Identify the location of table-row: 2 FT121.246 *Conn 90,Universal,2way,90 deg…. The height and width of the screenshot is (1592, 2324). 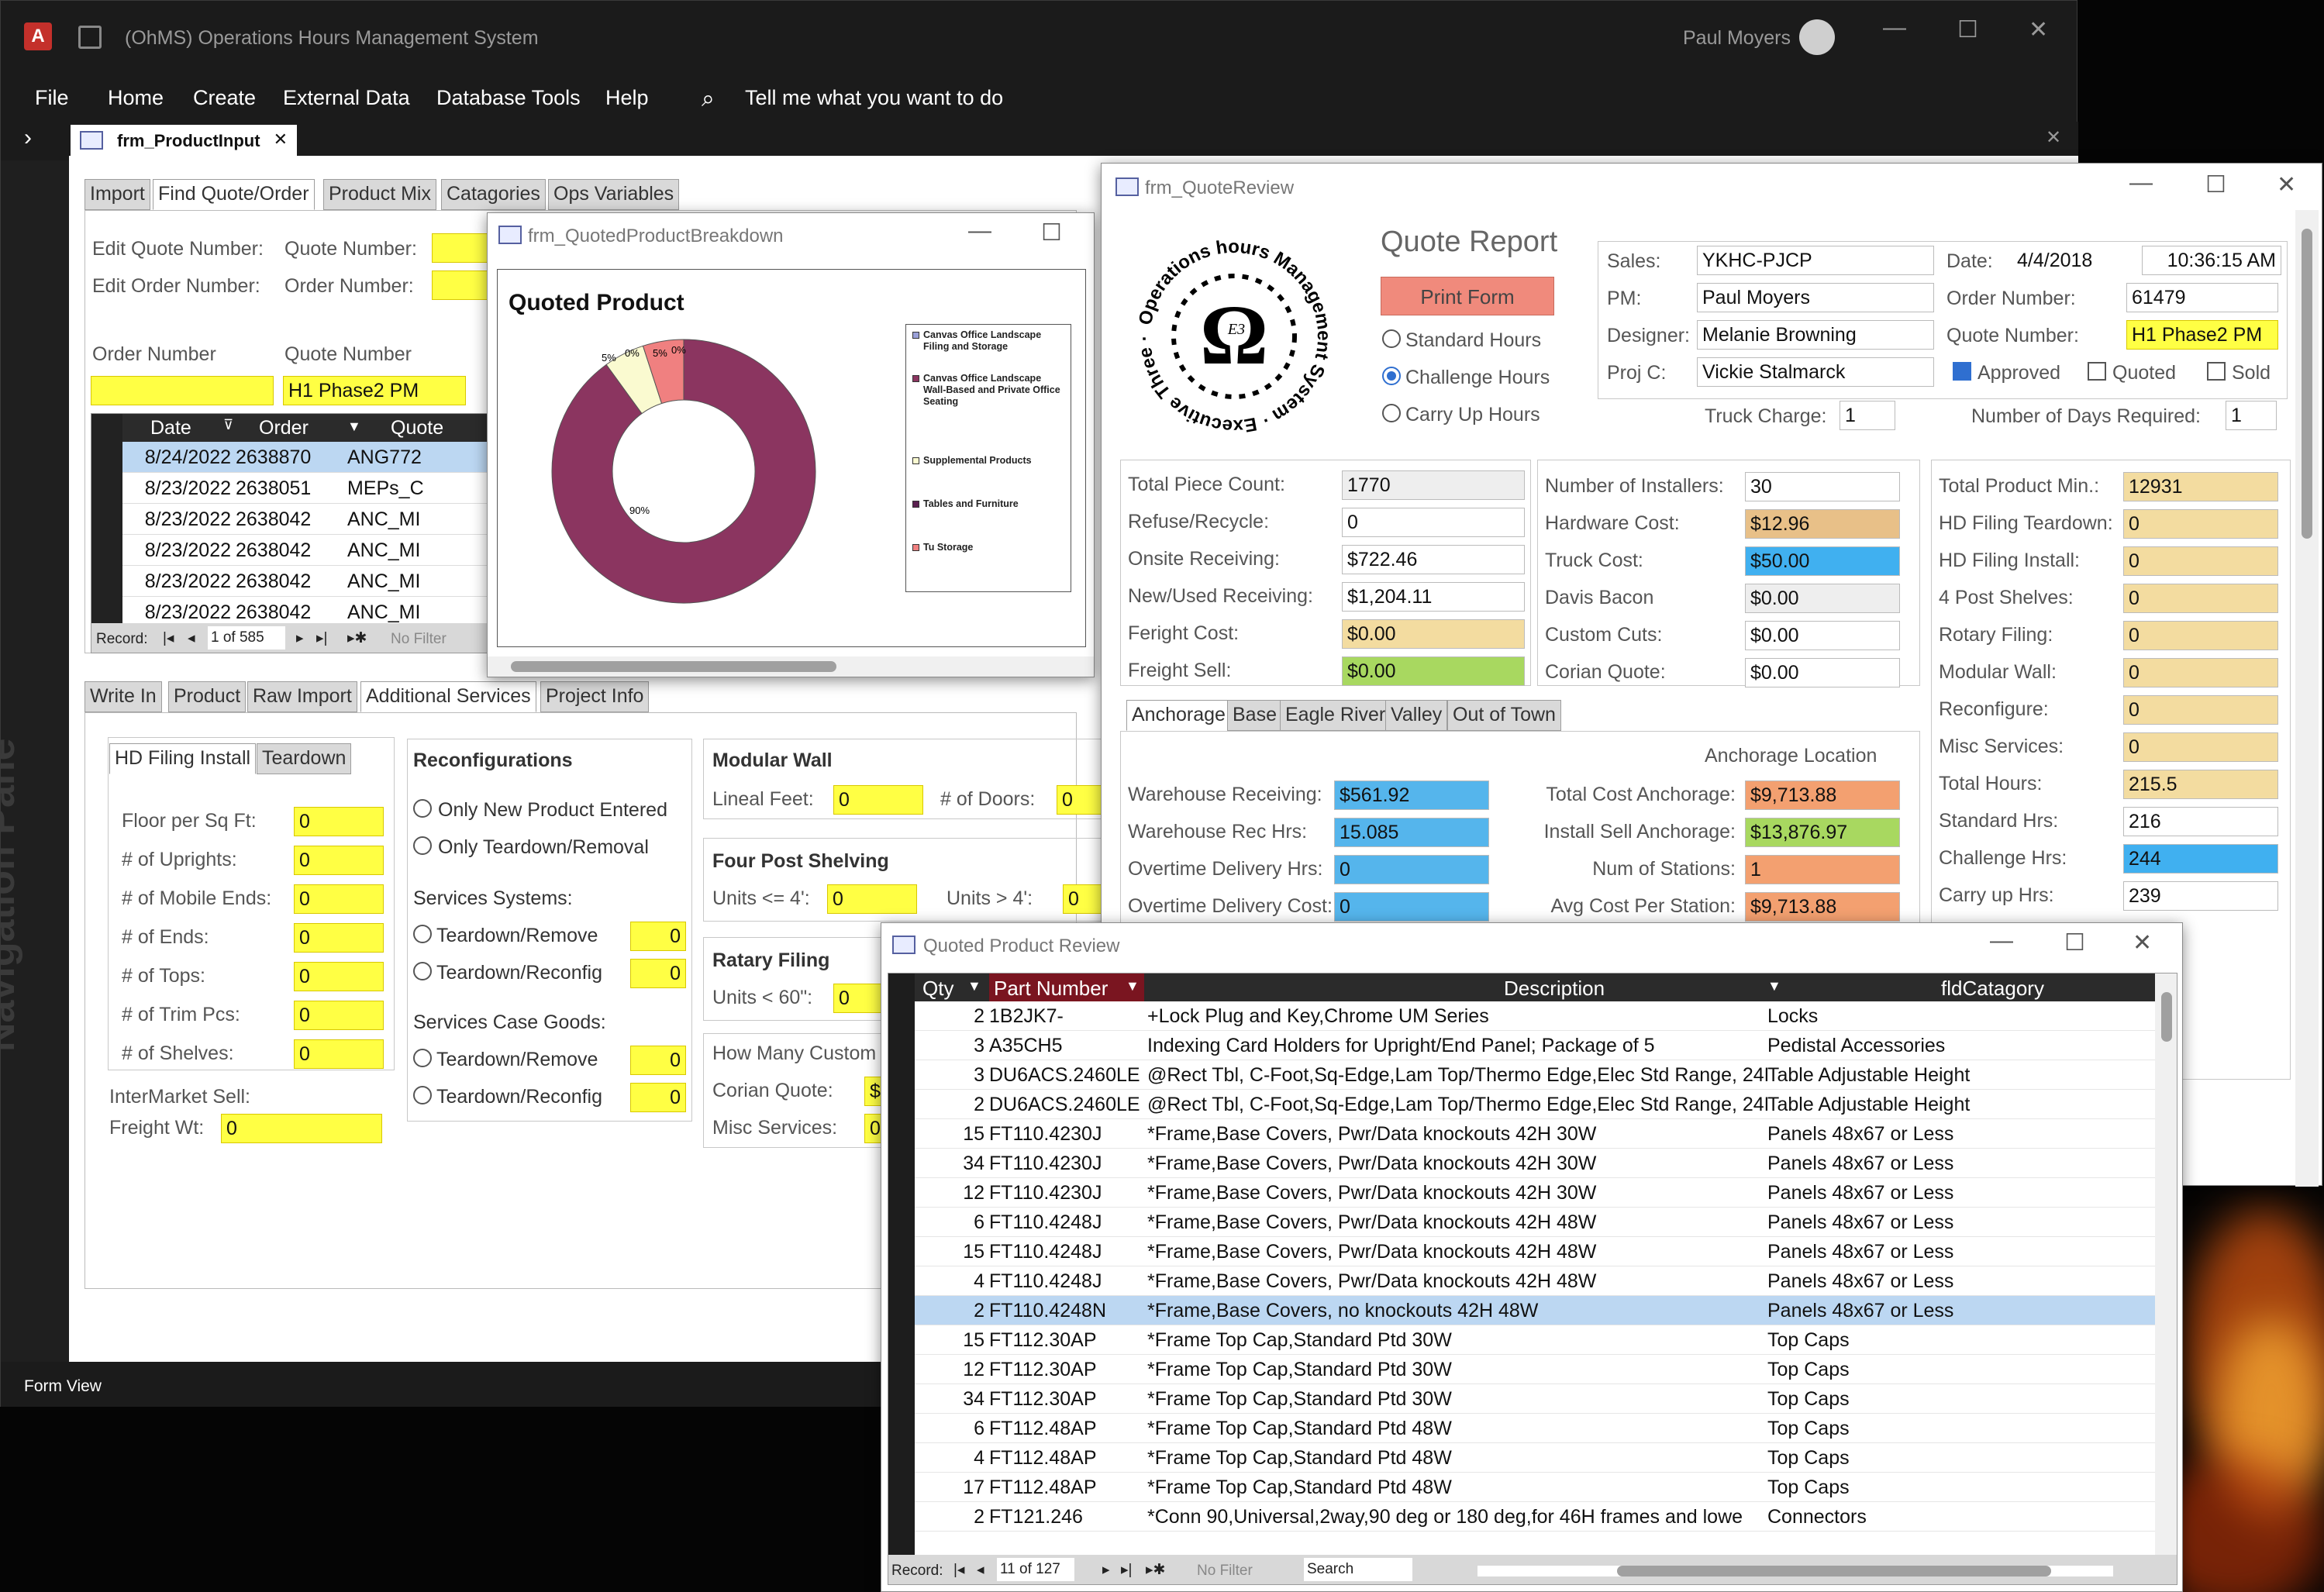
(1535, 1517).